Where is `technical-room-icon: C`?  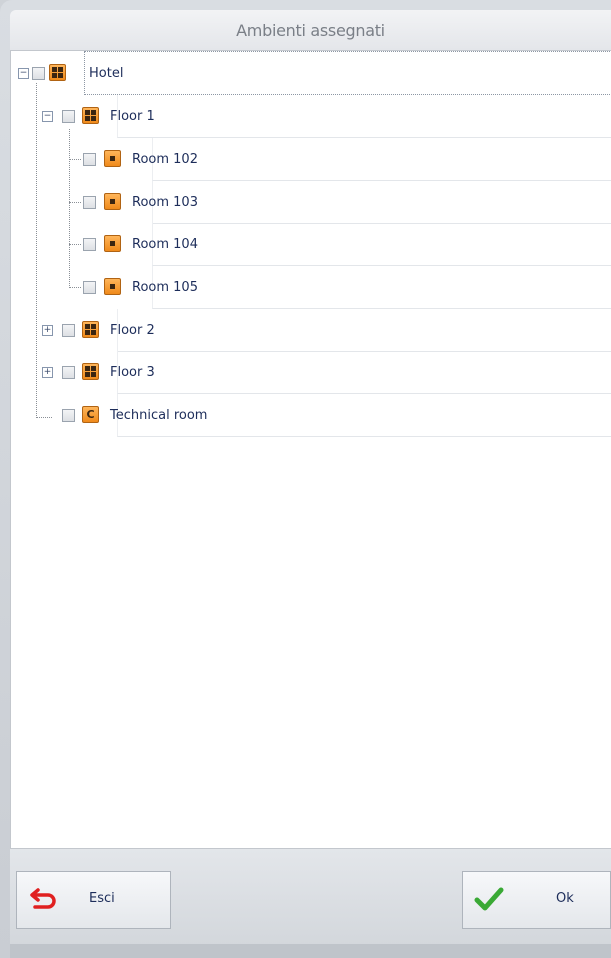
technical-room-icon: C is located at coordinates (90, 414).